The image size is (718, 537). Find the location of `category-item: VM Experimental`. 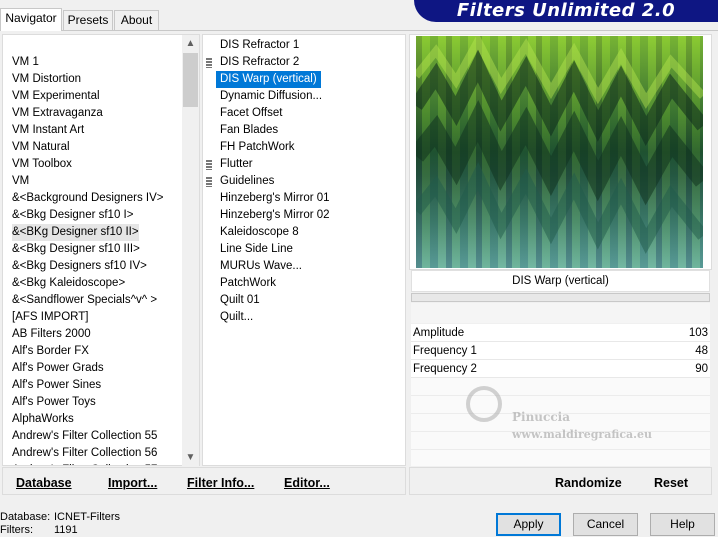

category-item: VM Experimental is located at coordinates (56, 96).